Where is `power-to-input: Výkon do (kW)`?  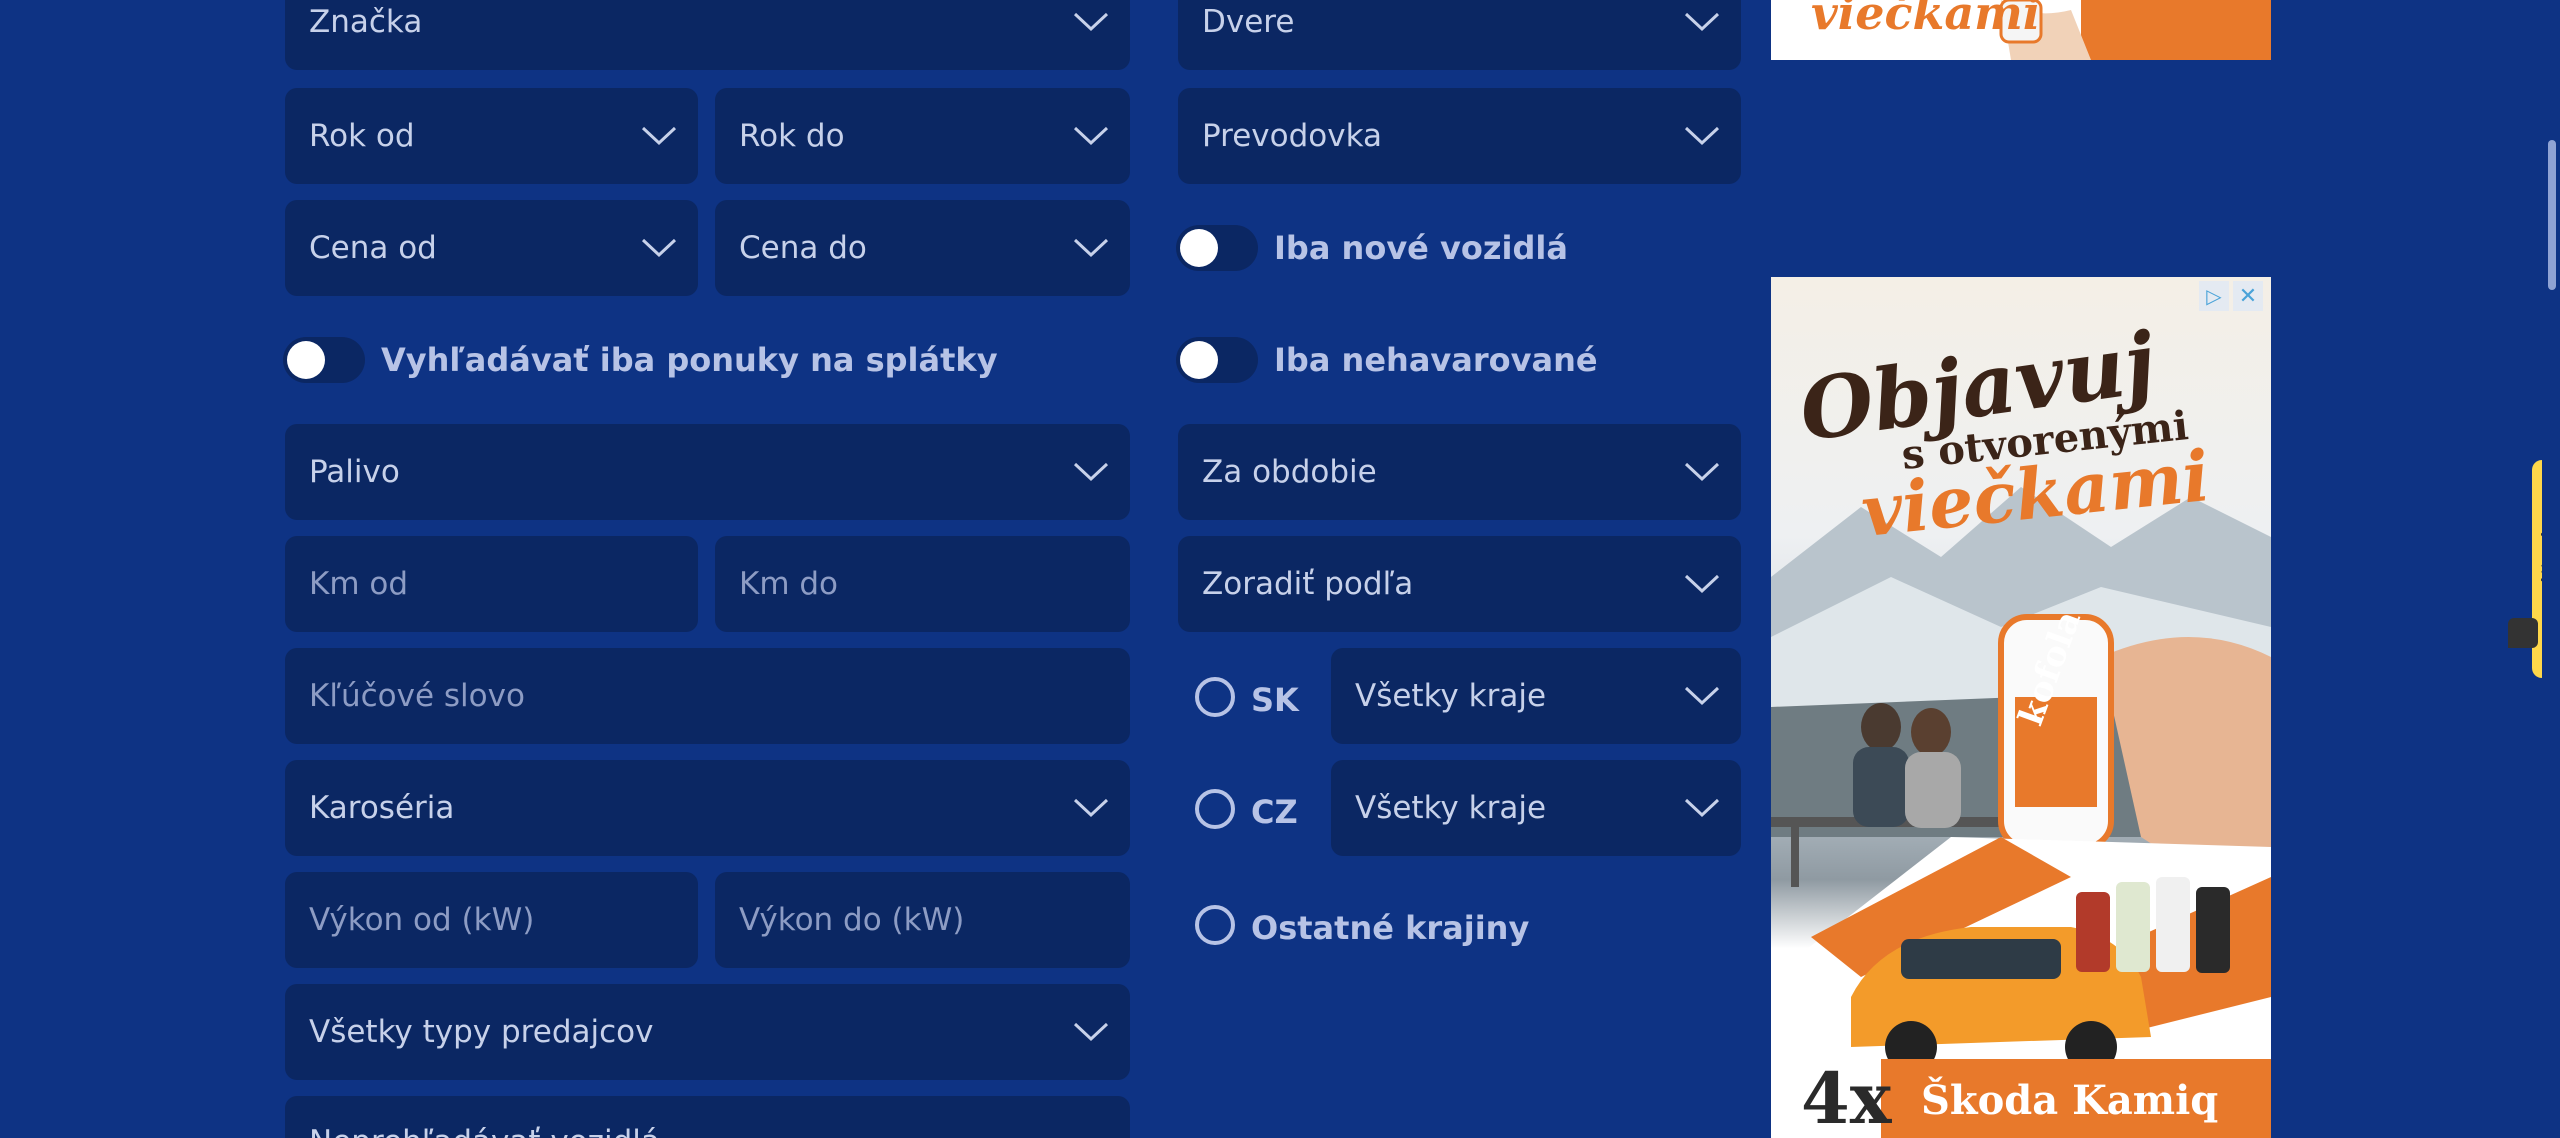
power-to-input: Výkon do (kW) is located at coordinates (922, 920).